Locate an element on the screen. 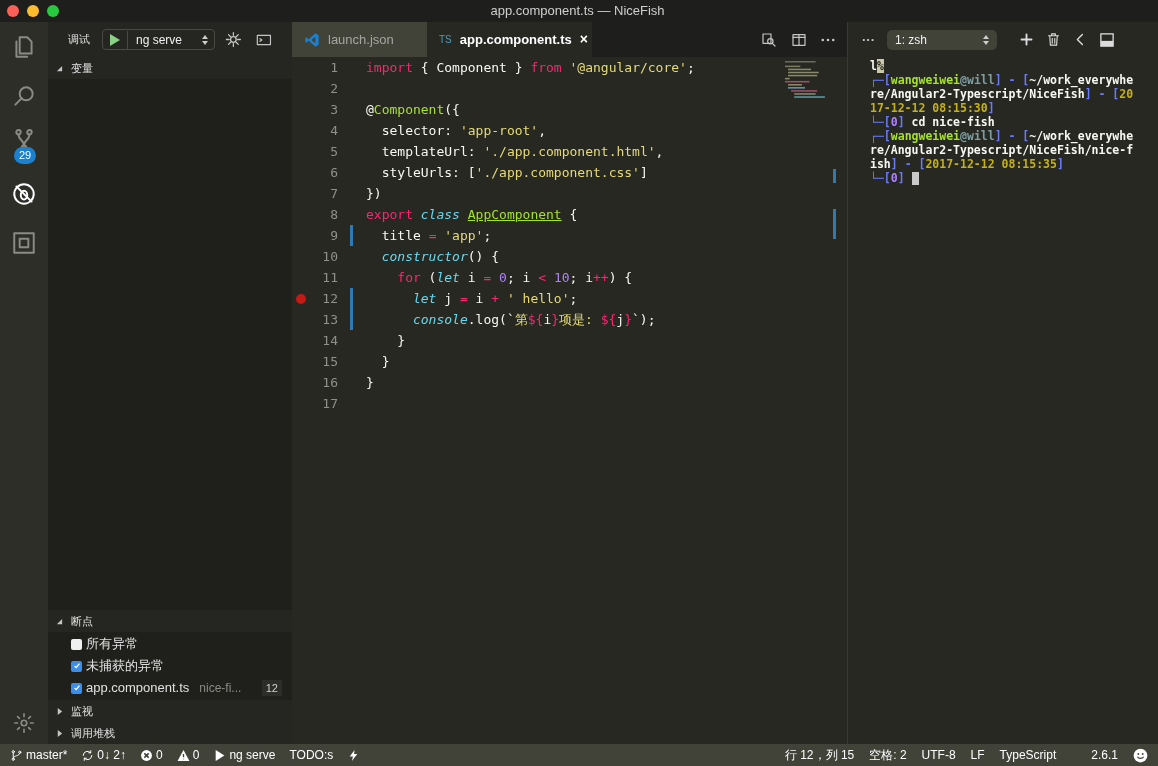 The height and width of the screenshot is (766, 1158). code-line: templateUrl: './app.component.html', is located at coordinates (522, 151).